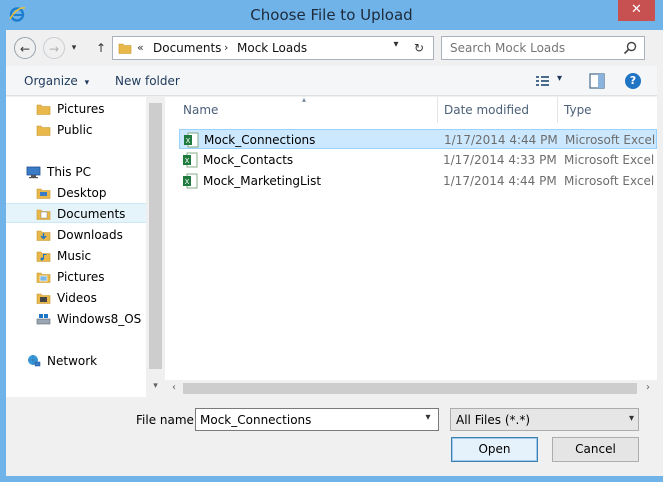  Describe the element at coordinates (174, 389) in the screenshot. I see `scroll-left-icon: ‹` at that location.